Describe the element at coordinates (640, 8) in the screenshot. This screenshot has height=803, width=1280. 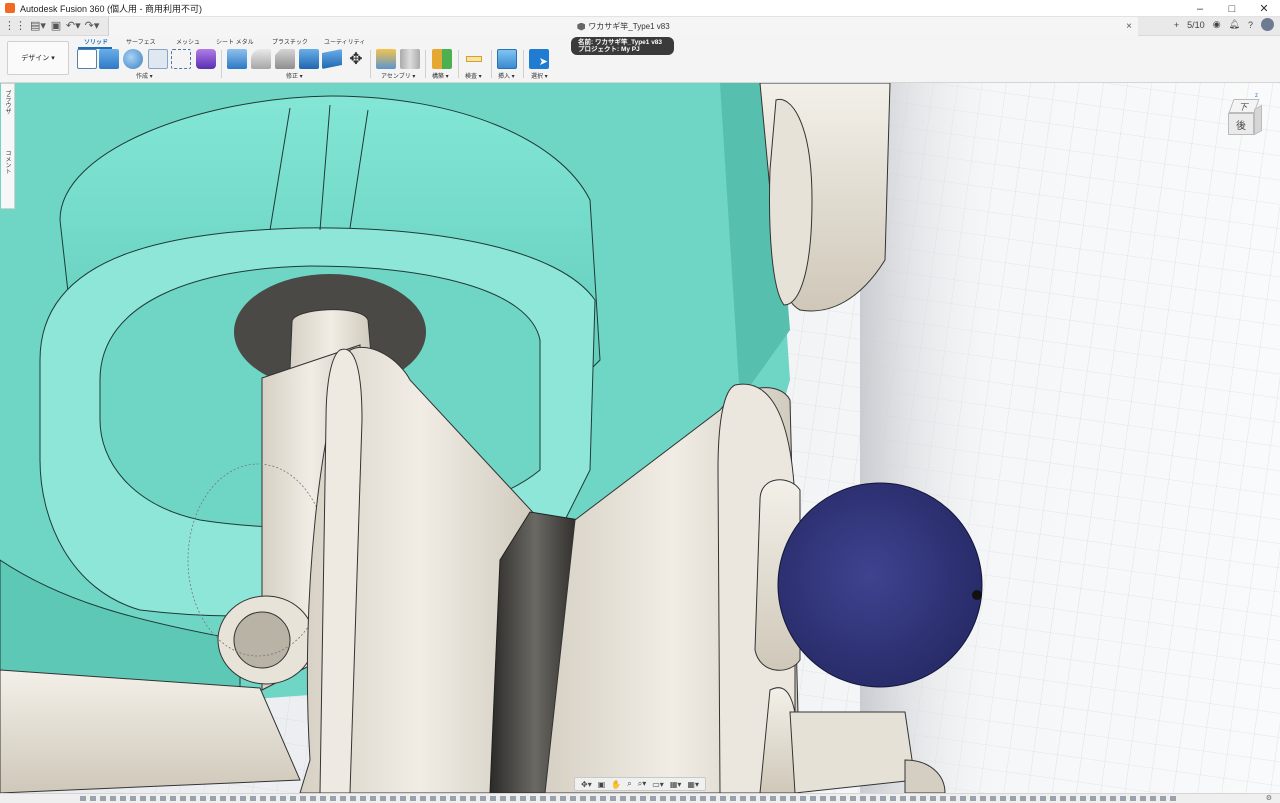
I see `title-bar: Autodesk Fusion 360 (個人用 - 商用利用不可) – □ ✕` at that location.